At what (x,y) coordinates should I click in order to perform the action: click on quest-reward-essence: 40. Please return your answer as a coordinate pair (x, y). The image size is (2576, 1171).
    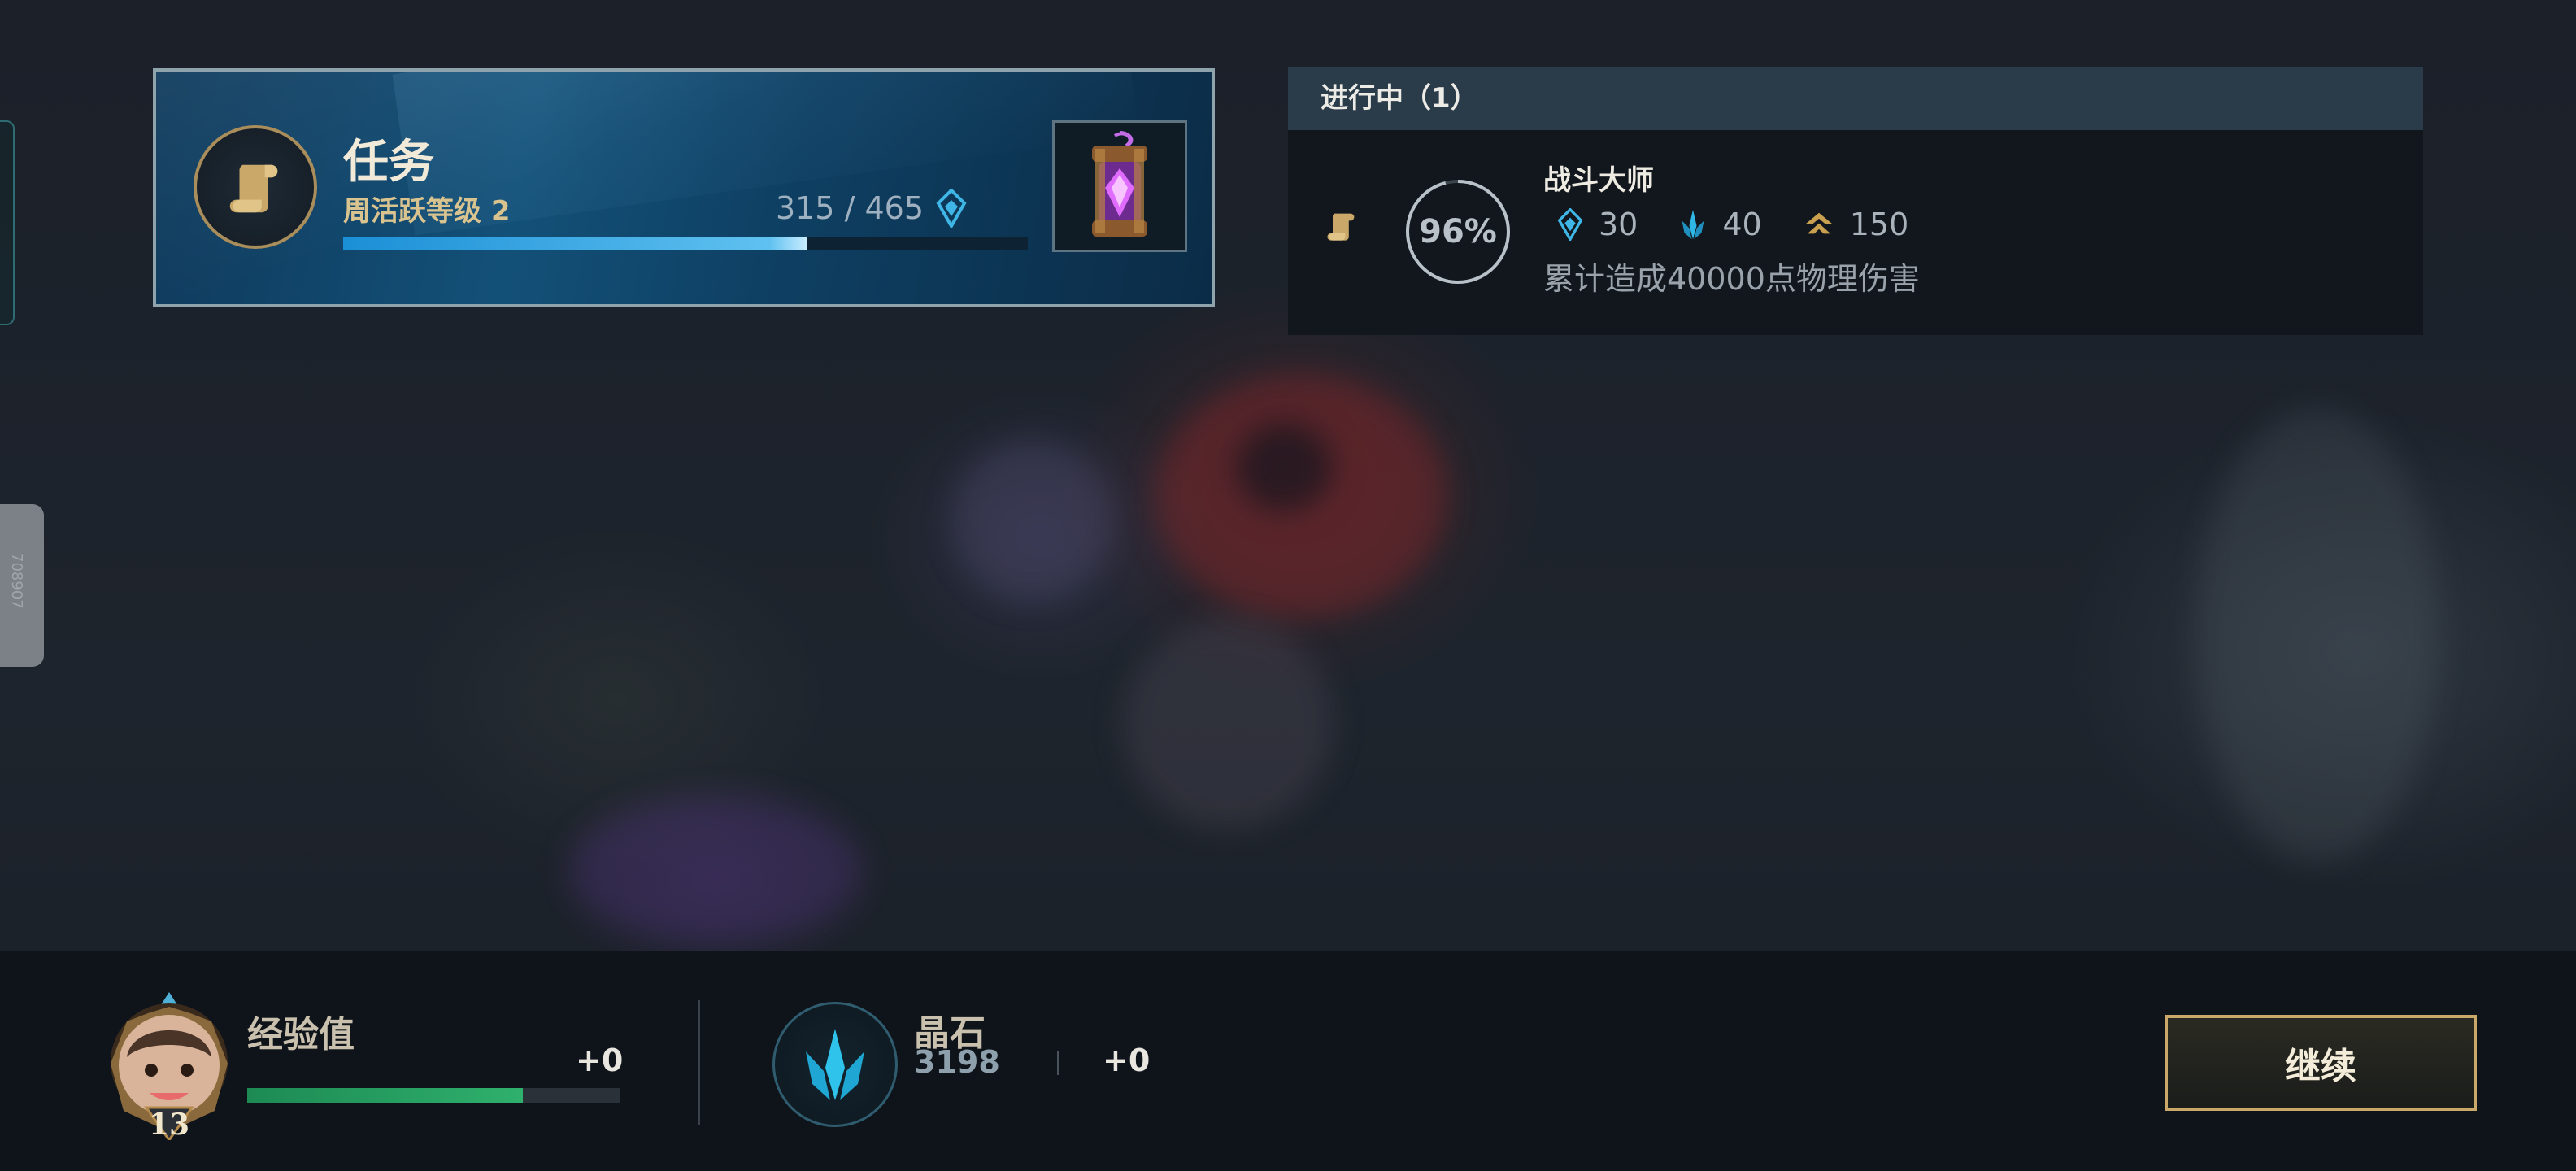
    Looking at the image, I should click on (1720, 224).